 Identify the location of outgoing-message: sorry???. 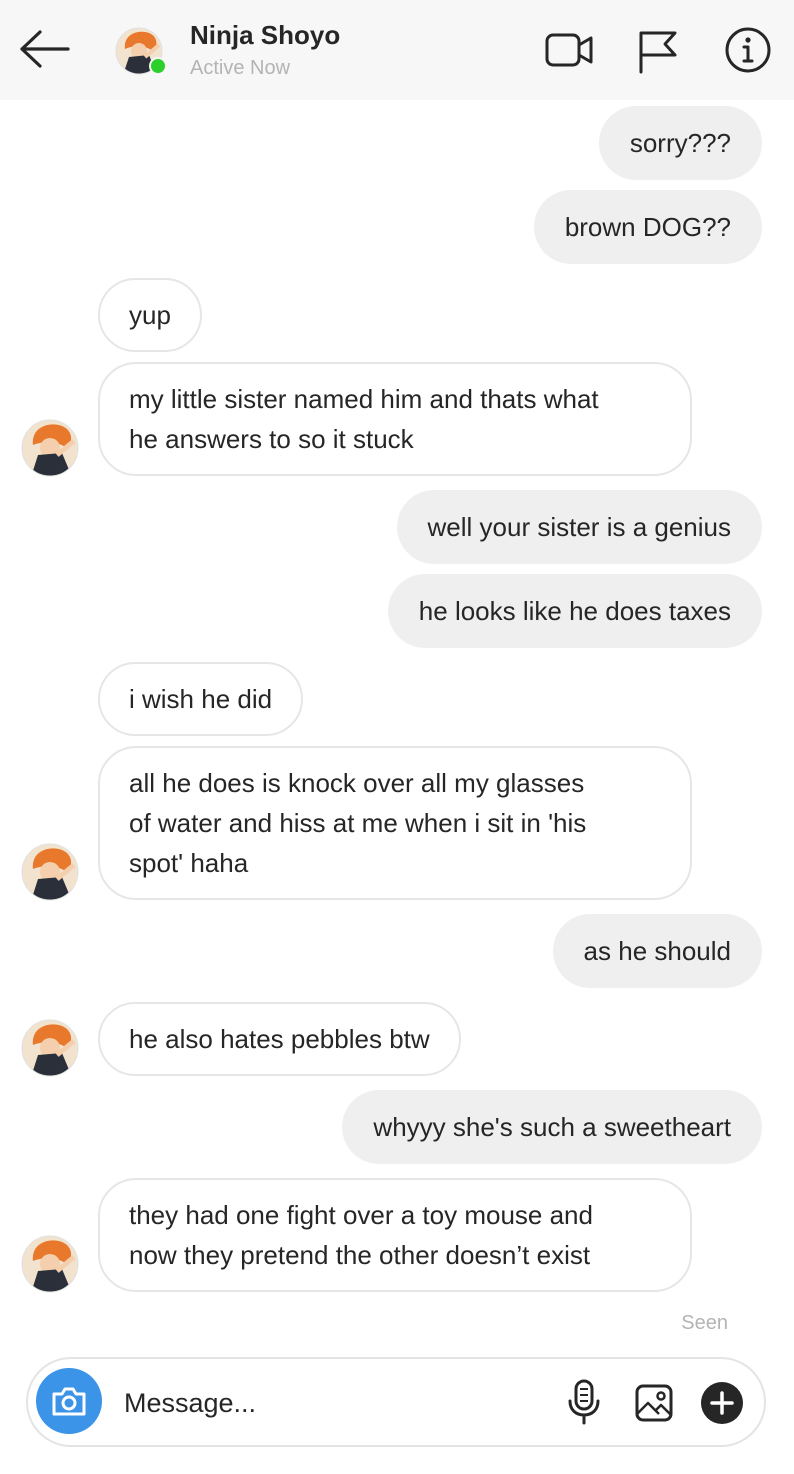
(680, 143).